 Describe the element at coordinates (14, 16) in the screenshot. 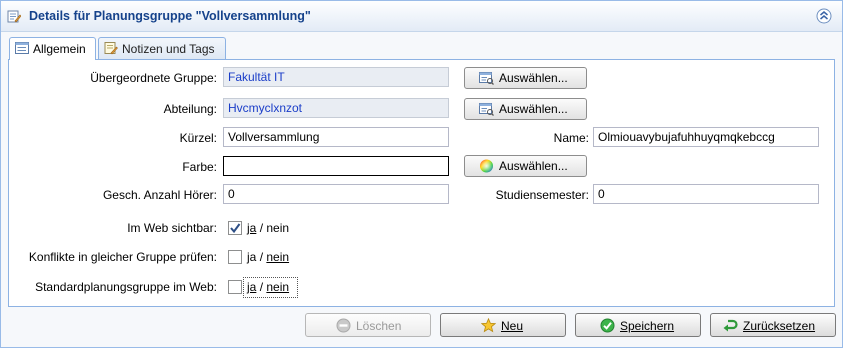

I see `form-edit-icon` at that location.